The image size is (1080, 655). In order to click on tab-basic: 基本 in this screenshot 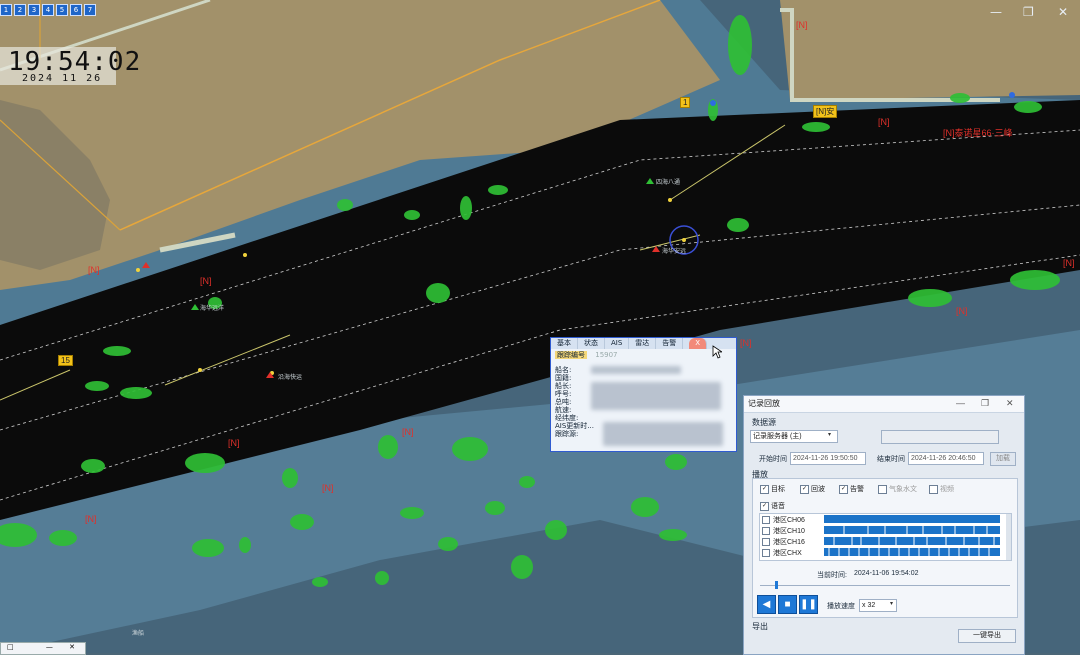, I will do `click(564, 343)`.